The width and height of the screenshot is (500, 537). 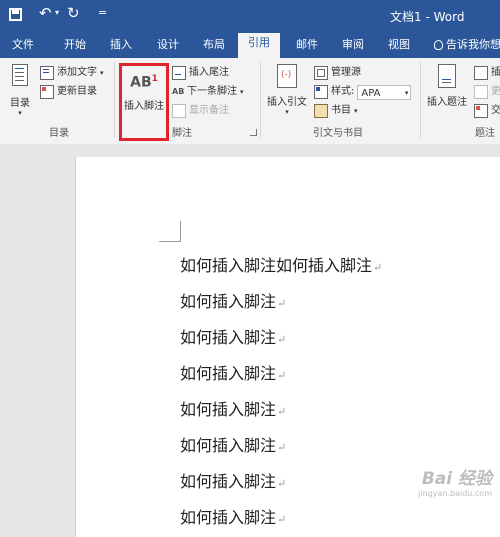 I want to click on watermark-logo-text: Bai 经验, so click(x=456, y=479).